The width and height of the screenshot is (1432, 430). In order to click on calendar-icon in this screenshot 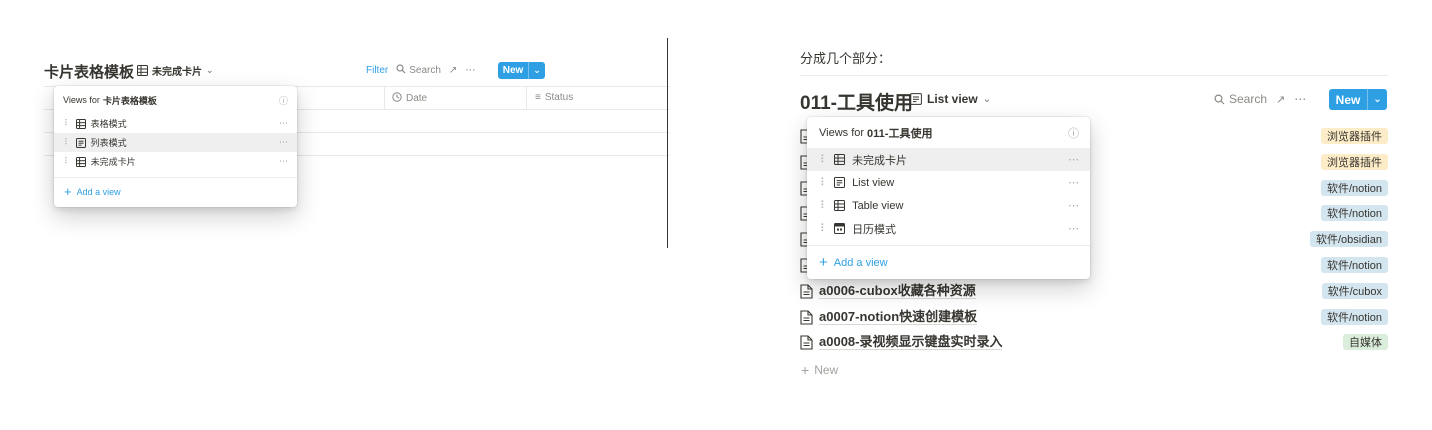, I will do `click(840, 228)`.